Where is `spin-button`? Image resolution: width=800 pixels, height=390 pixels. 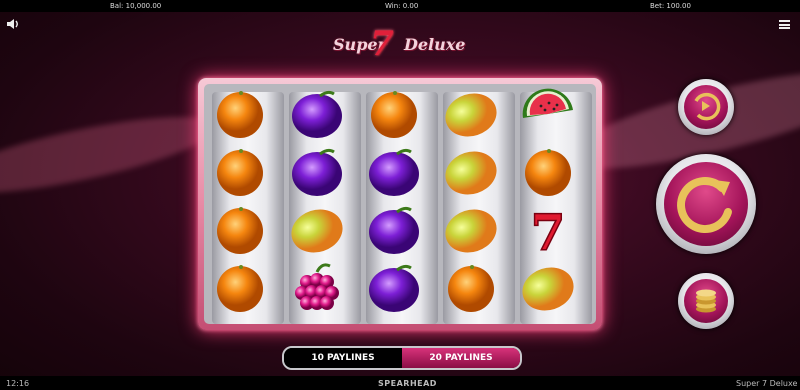
spin-button is located at coordinates (706, 204).